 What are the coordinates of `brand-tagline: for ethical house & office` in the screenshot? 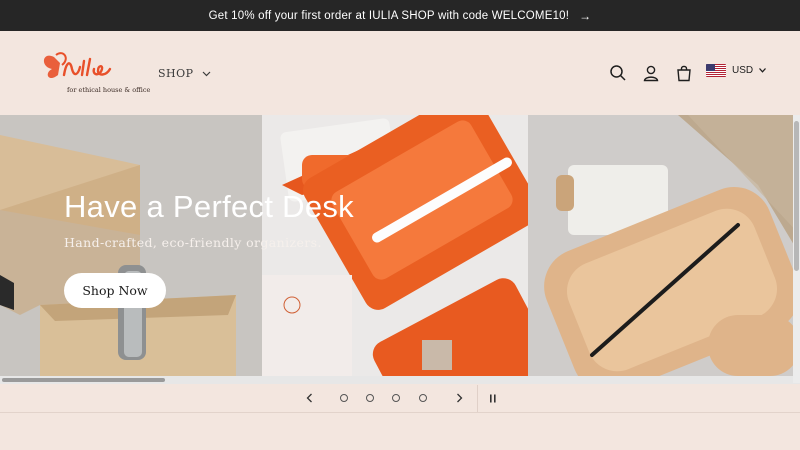 It's located at (109, 90).